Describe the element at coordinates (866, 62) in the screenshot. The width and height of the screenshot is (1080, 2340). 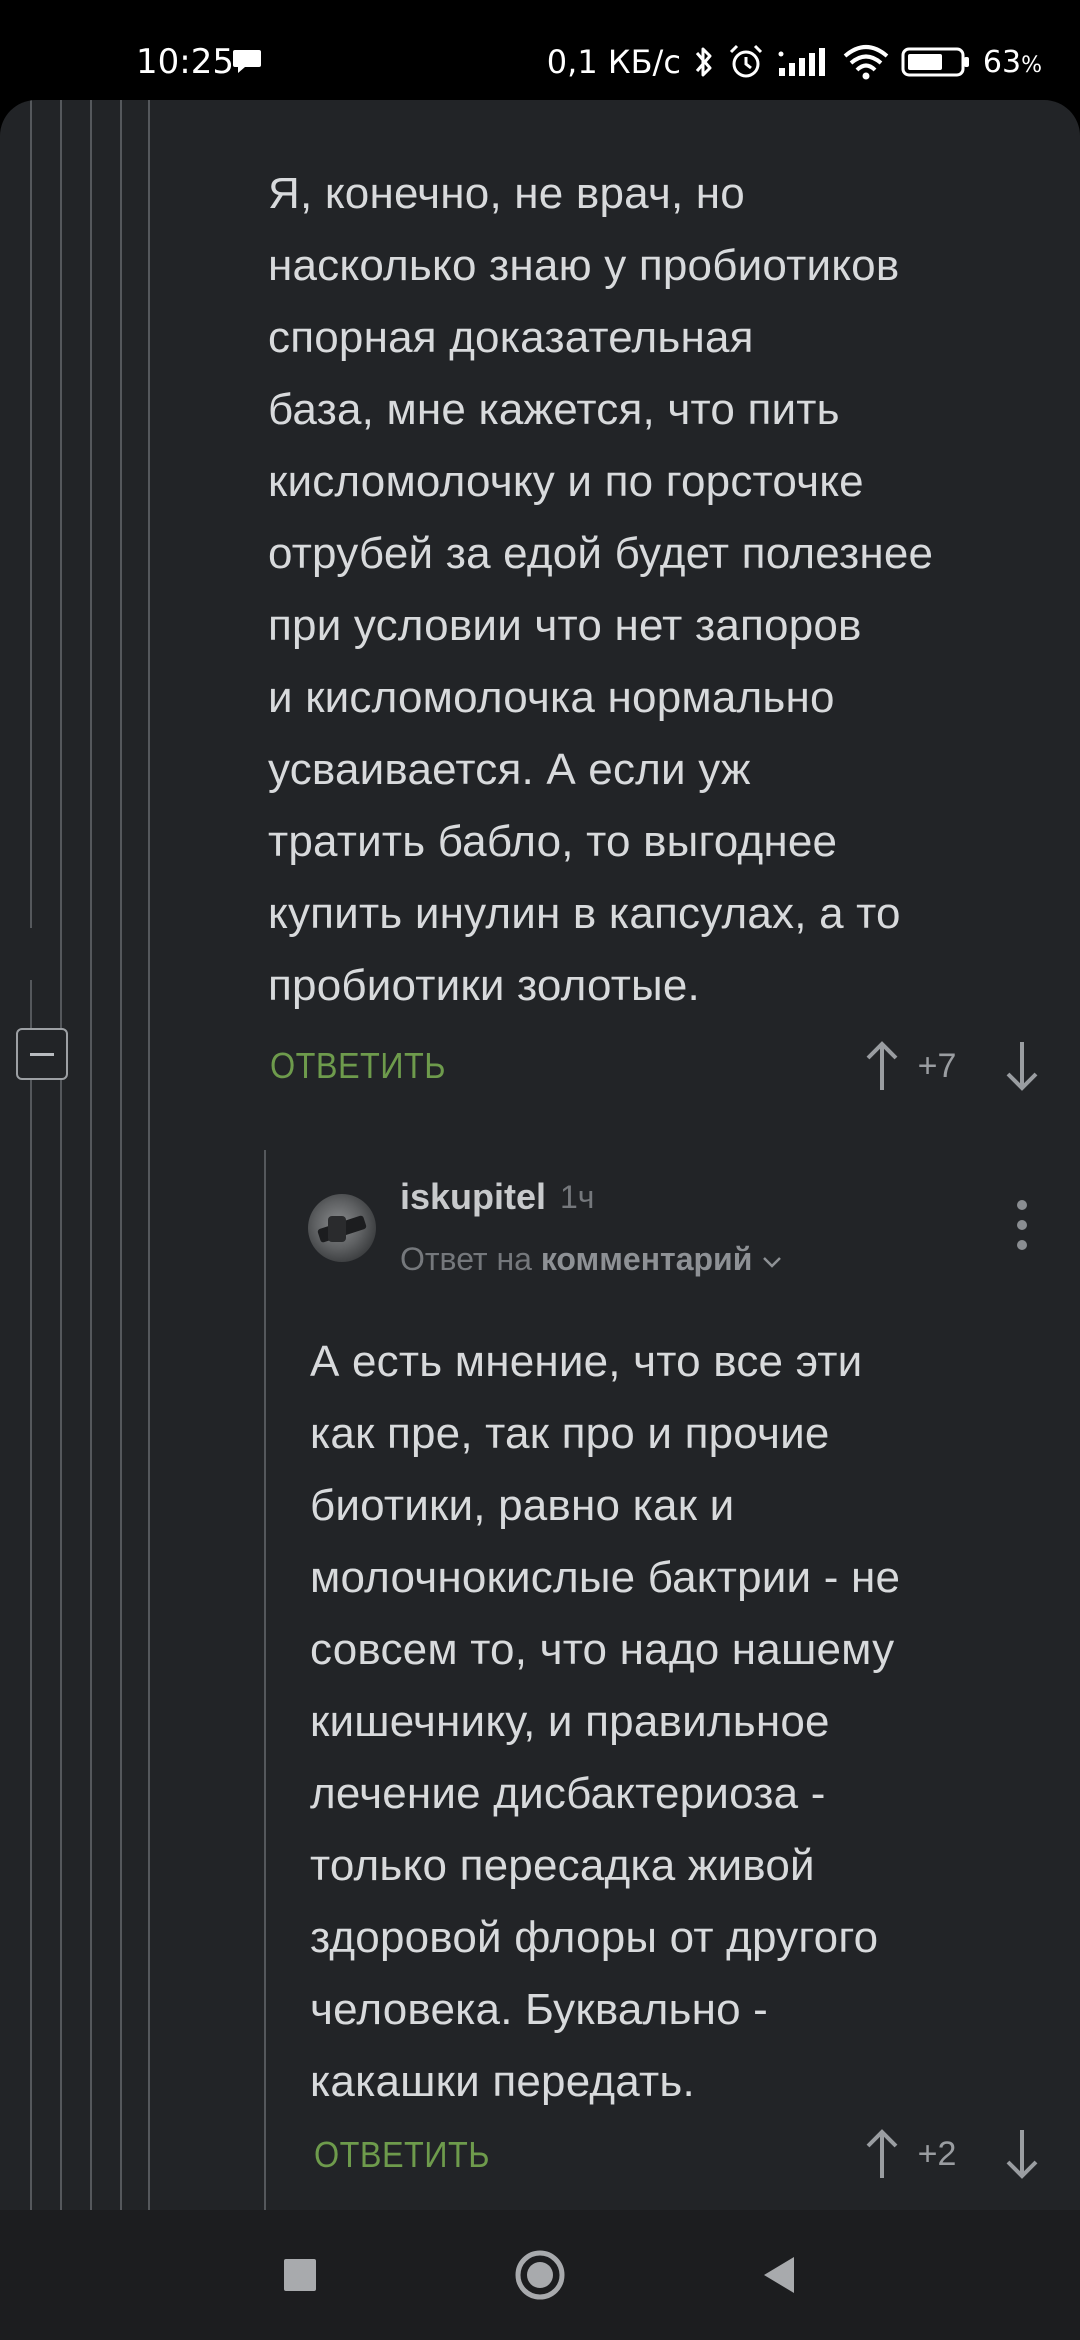
I see `wifi-icon` at that location.